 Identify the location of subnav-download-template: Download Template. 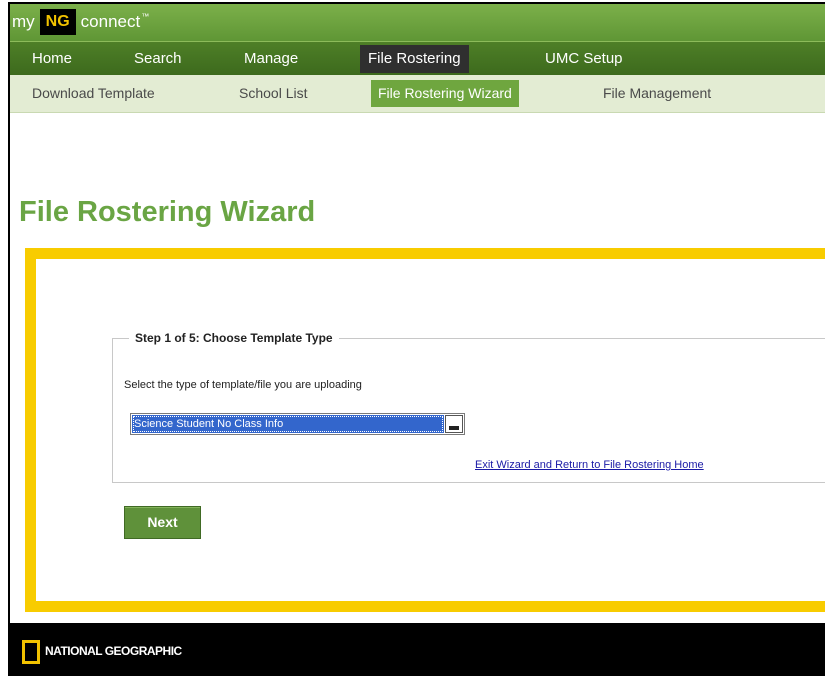
(93, 93).